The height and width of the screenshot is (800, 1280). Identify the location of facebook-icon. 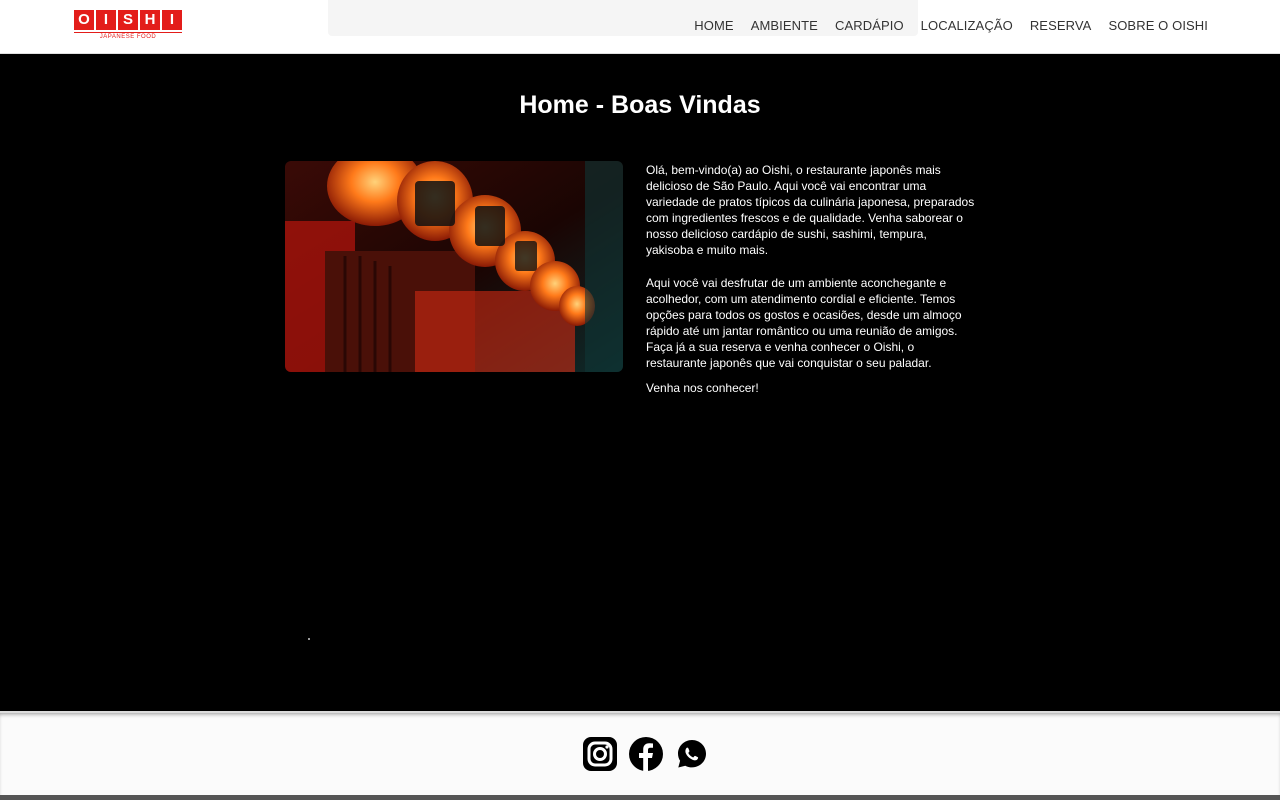
(646, 754).